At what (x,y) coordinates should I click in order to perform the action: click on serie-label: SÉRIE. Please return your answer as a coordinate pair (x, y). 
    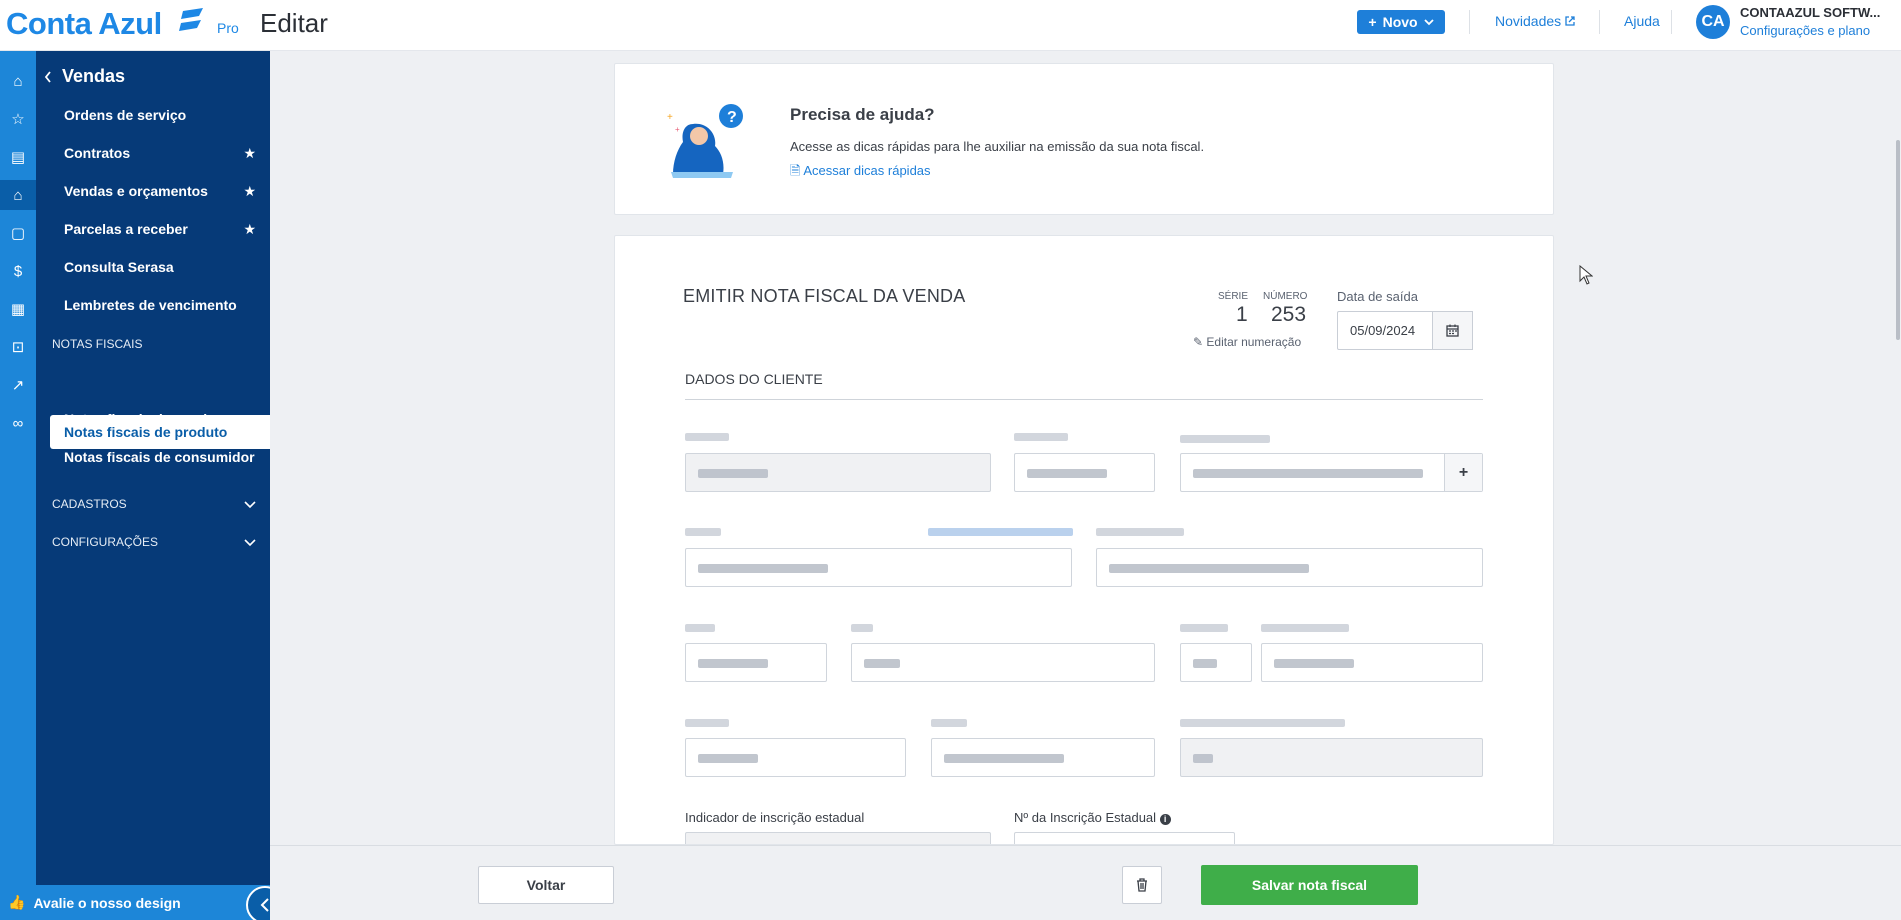
    Looking at the image, I should click on (1233, 296).